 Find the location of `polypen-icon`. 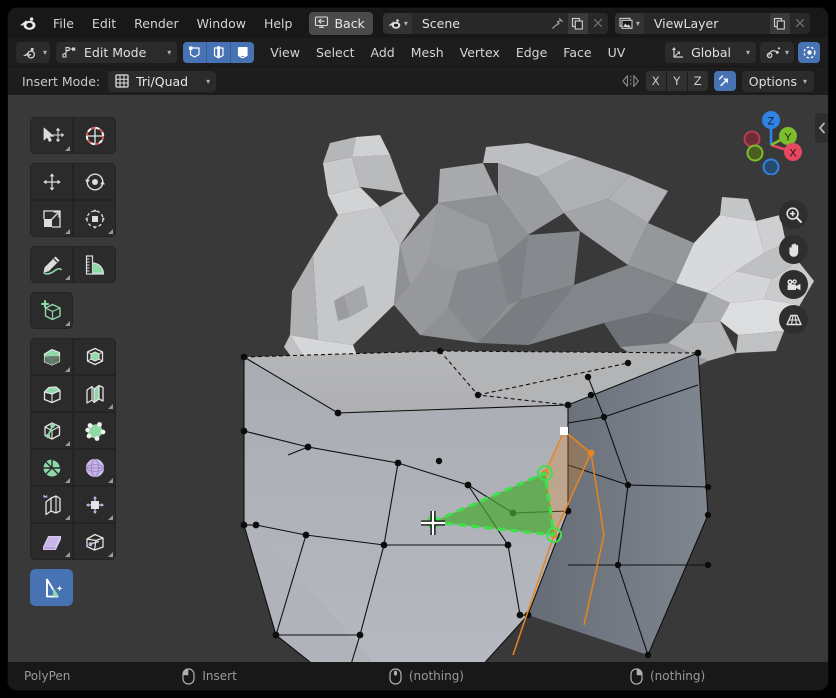

polypen-icon is located at coordinates (53, 587).